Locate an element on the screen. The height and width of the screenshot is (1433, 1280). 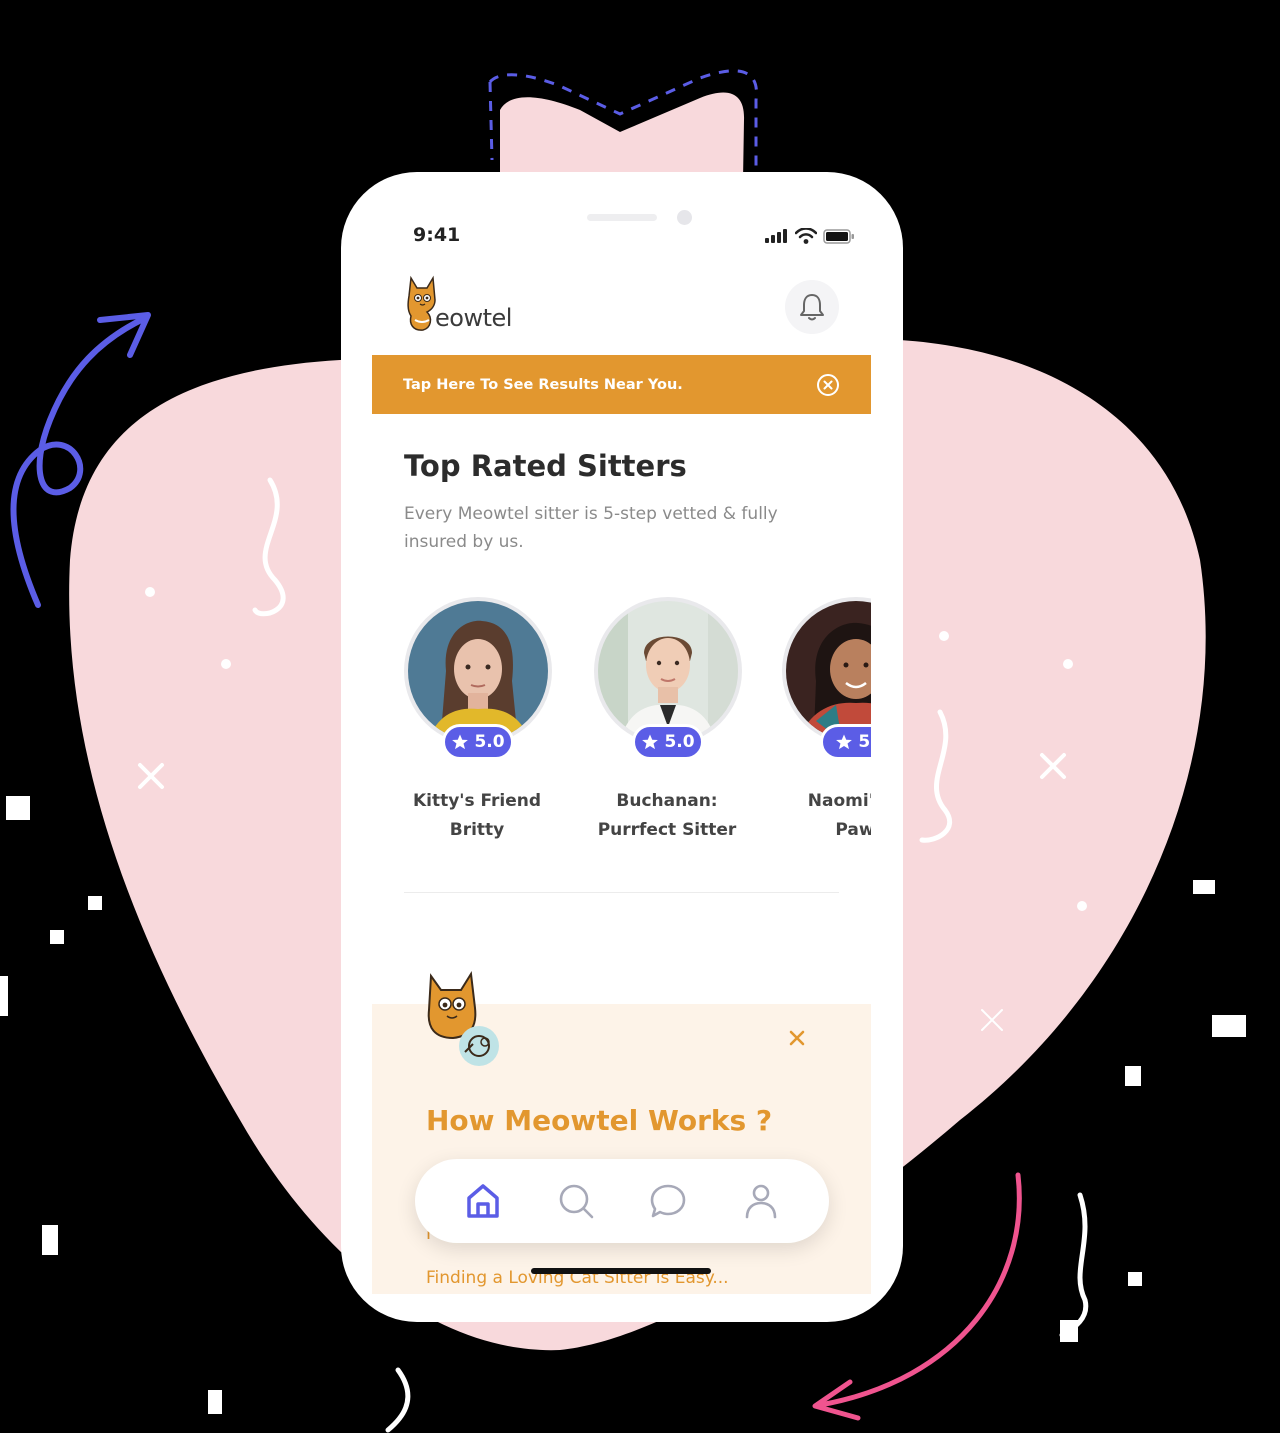
tab-search is located at coordinates (576, 1201).